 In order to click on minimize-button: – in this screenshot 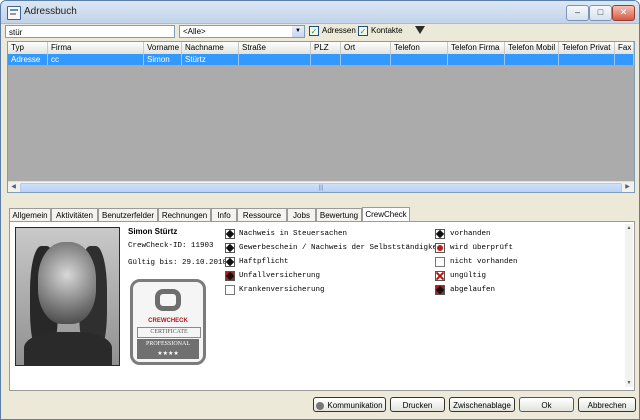, I will do `click(577, 13)`.